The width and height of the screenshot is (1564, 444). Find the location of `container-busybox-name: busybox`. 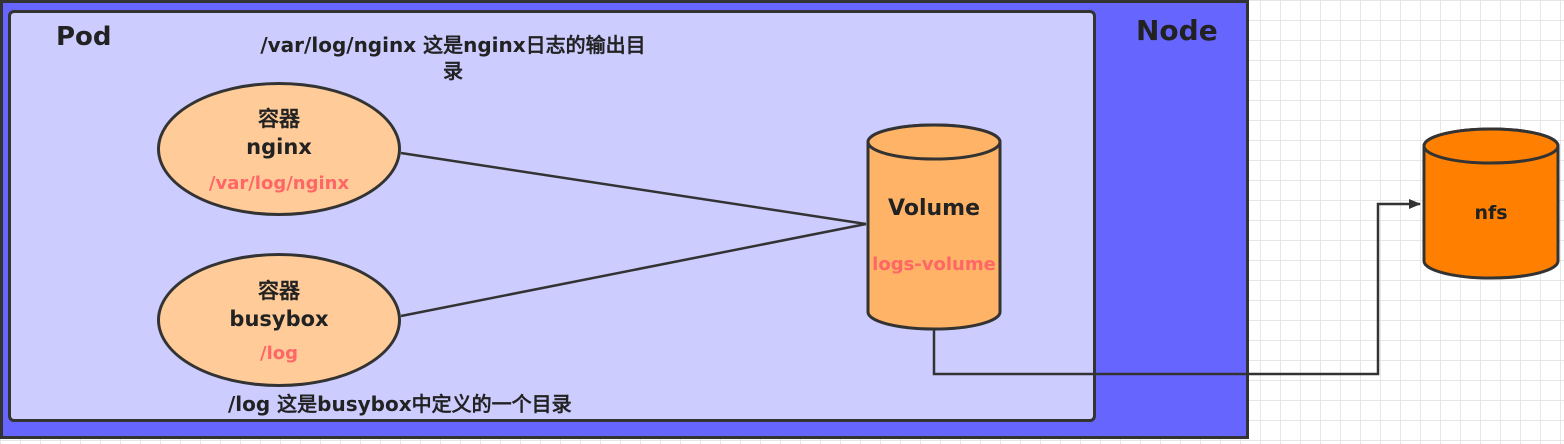

container-busybox-name: busybox is located at coordinates (279, 318).